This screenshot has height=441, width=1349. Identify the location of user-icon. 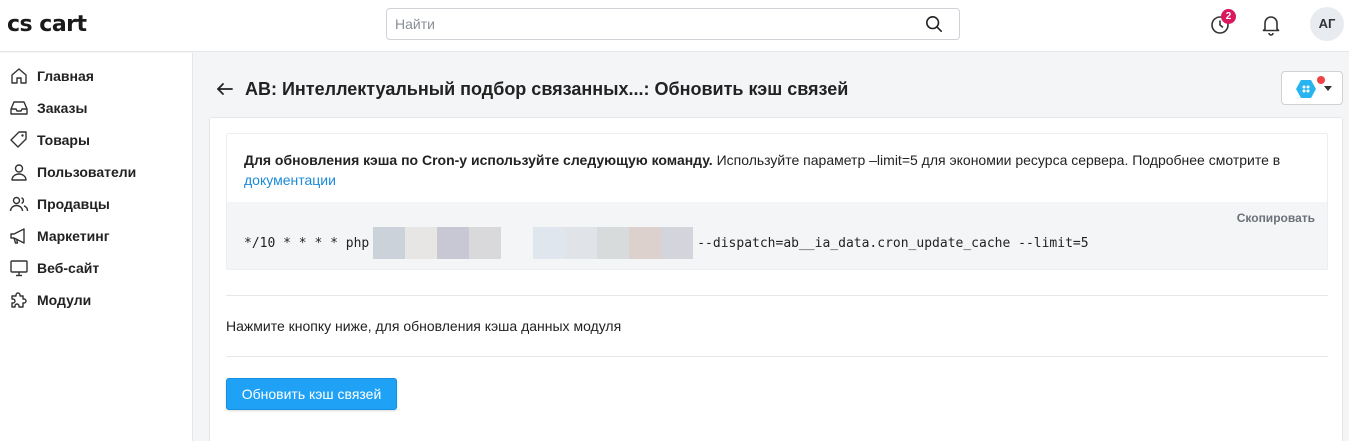
(19, 172).